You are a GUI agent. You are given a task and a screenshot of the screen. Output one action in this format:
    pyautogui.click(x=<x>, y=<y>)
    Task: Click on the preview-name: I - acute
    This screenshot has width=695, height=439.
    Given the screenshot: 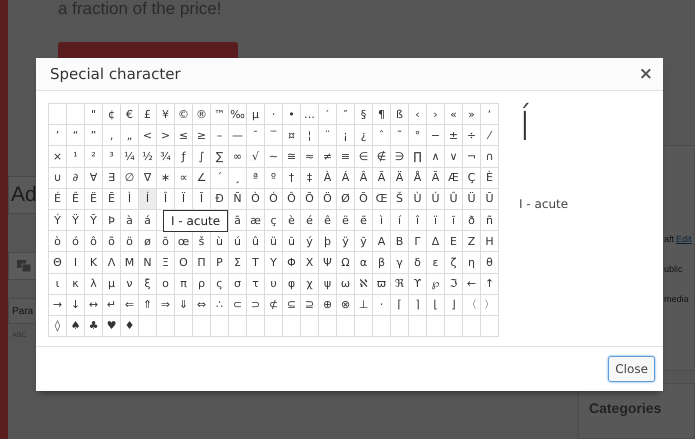 What is the action you would take?
    pyautogui.click(x=543, y=204)
    